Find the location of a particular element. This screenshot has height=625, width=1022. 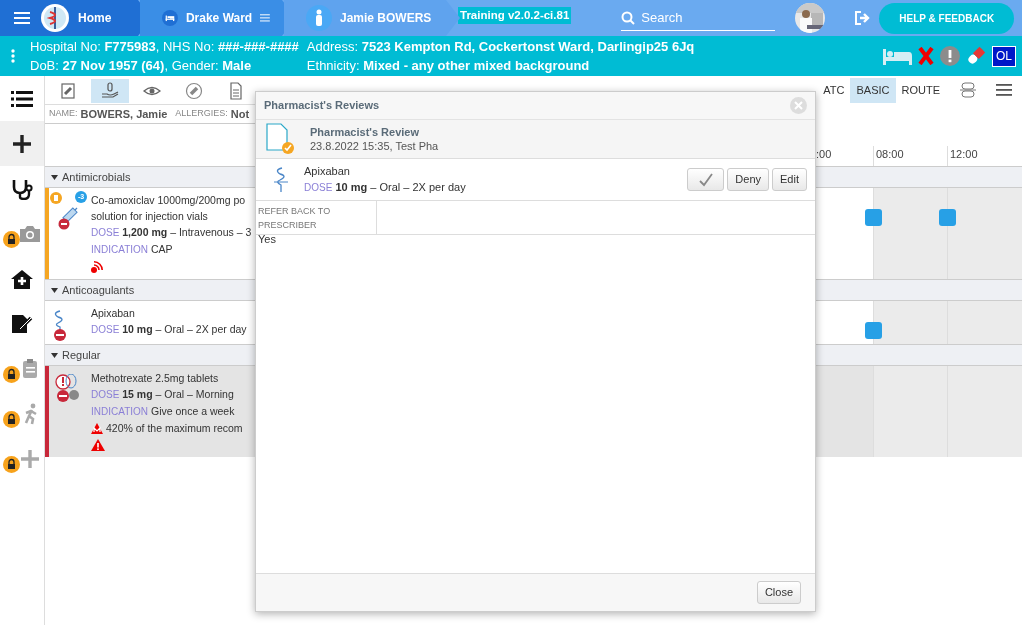

cross-icon is located at coordinates (926, 56).